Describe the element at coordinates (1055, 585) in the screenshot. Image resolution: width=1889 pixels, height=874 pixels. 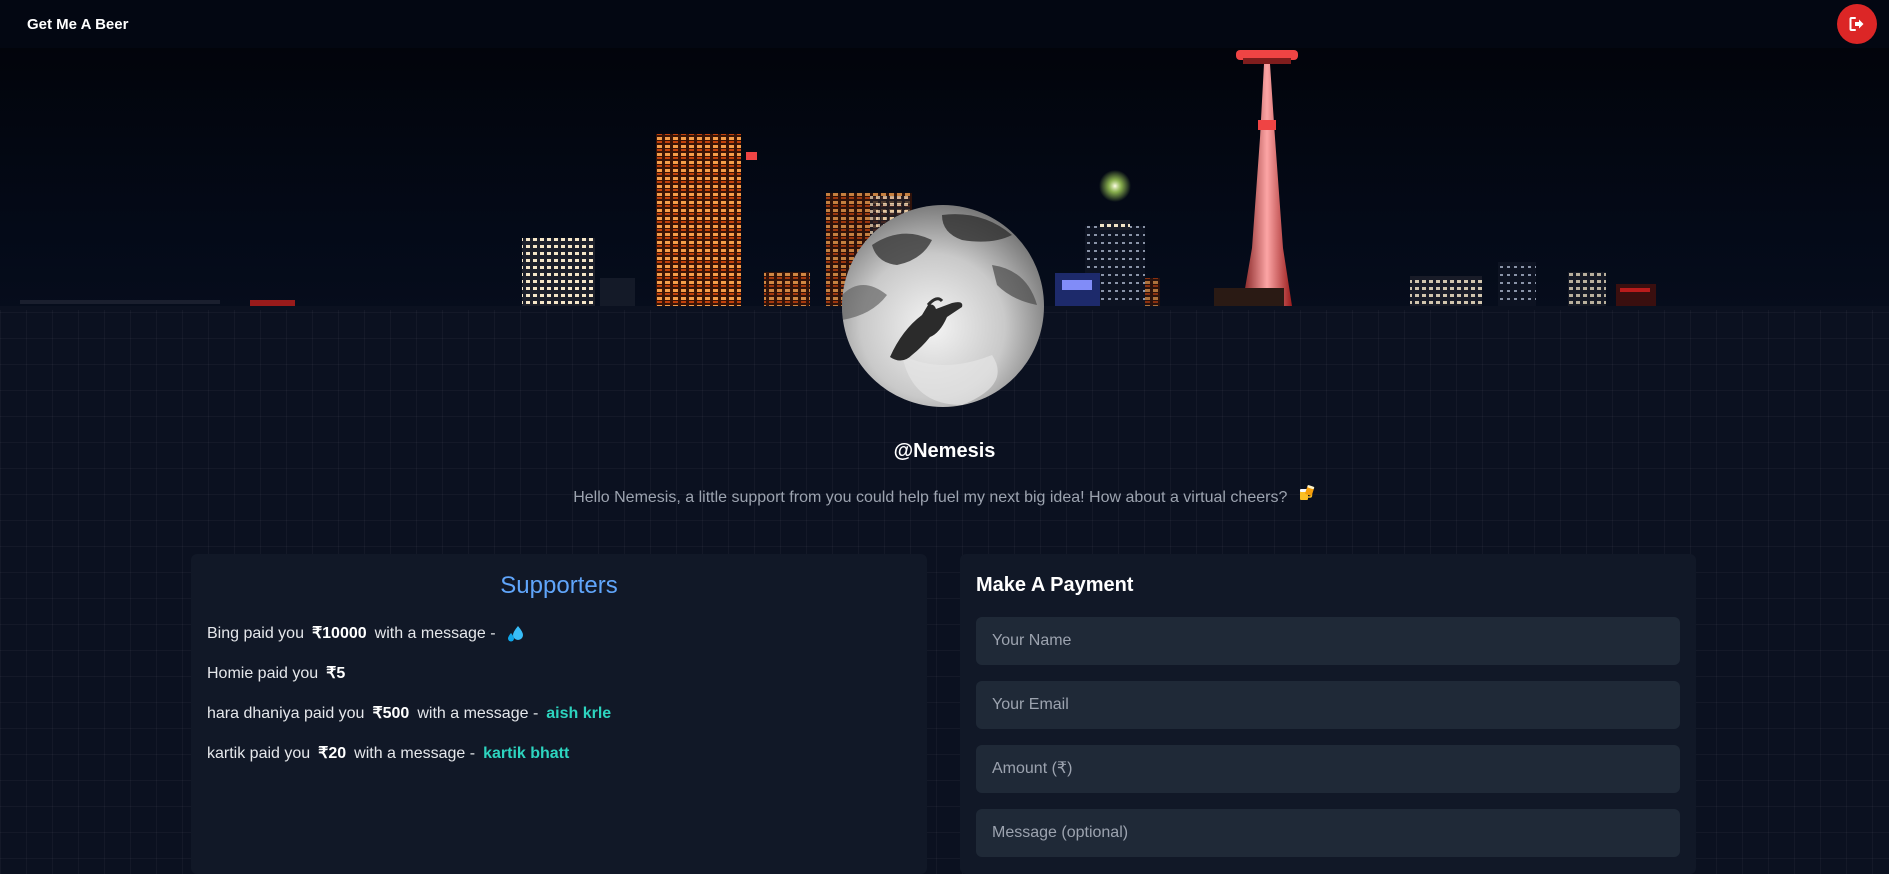
I see `payment-title: Make A Payment` at that location.